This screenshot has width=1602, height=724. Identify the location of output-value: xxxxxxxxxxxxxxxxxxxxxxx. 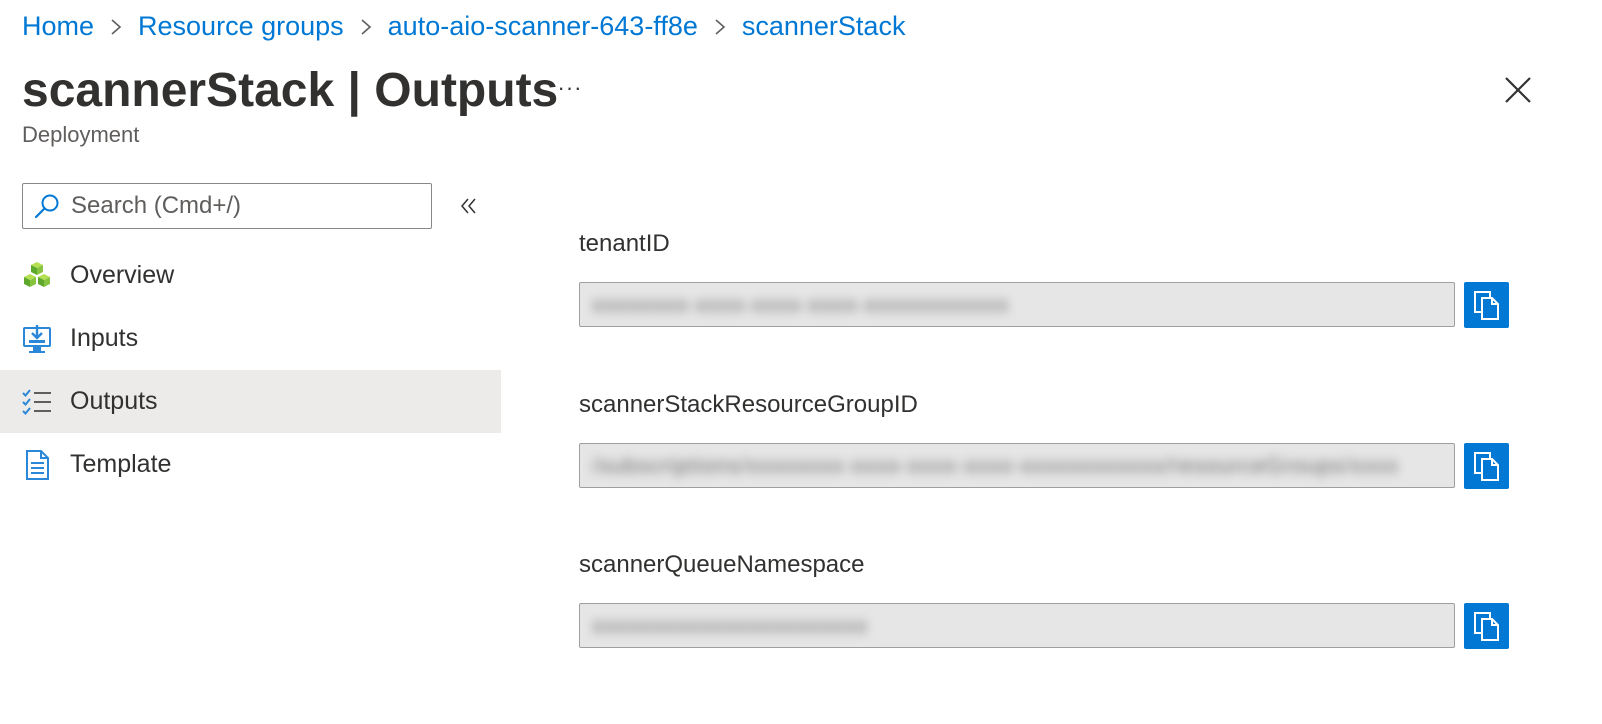
(730, 625).